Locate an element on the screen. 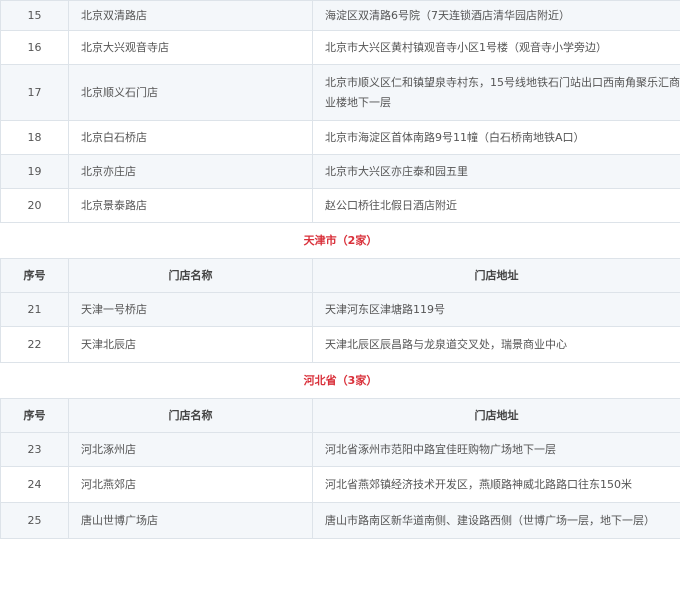 The width and height of the screenshot is (680, 592). table-row: 21 天津一号桥店 天津河东区津塘路119号 is located at coordinates (340, 309).